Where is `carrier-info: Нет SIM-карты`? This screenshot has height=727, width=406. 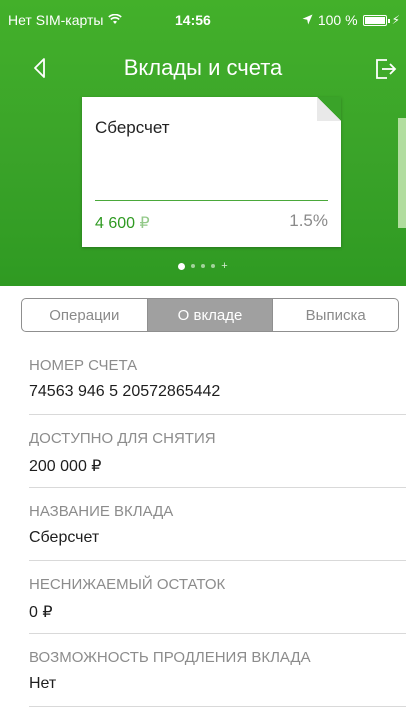 carrier-info: Нет SIM-карты is located at coordinates (65, 20).